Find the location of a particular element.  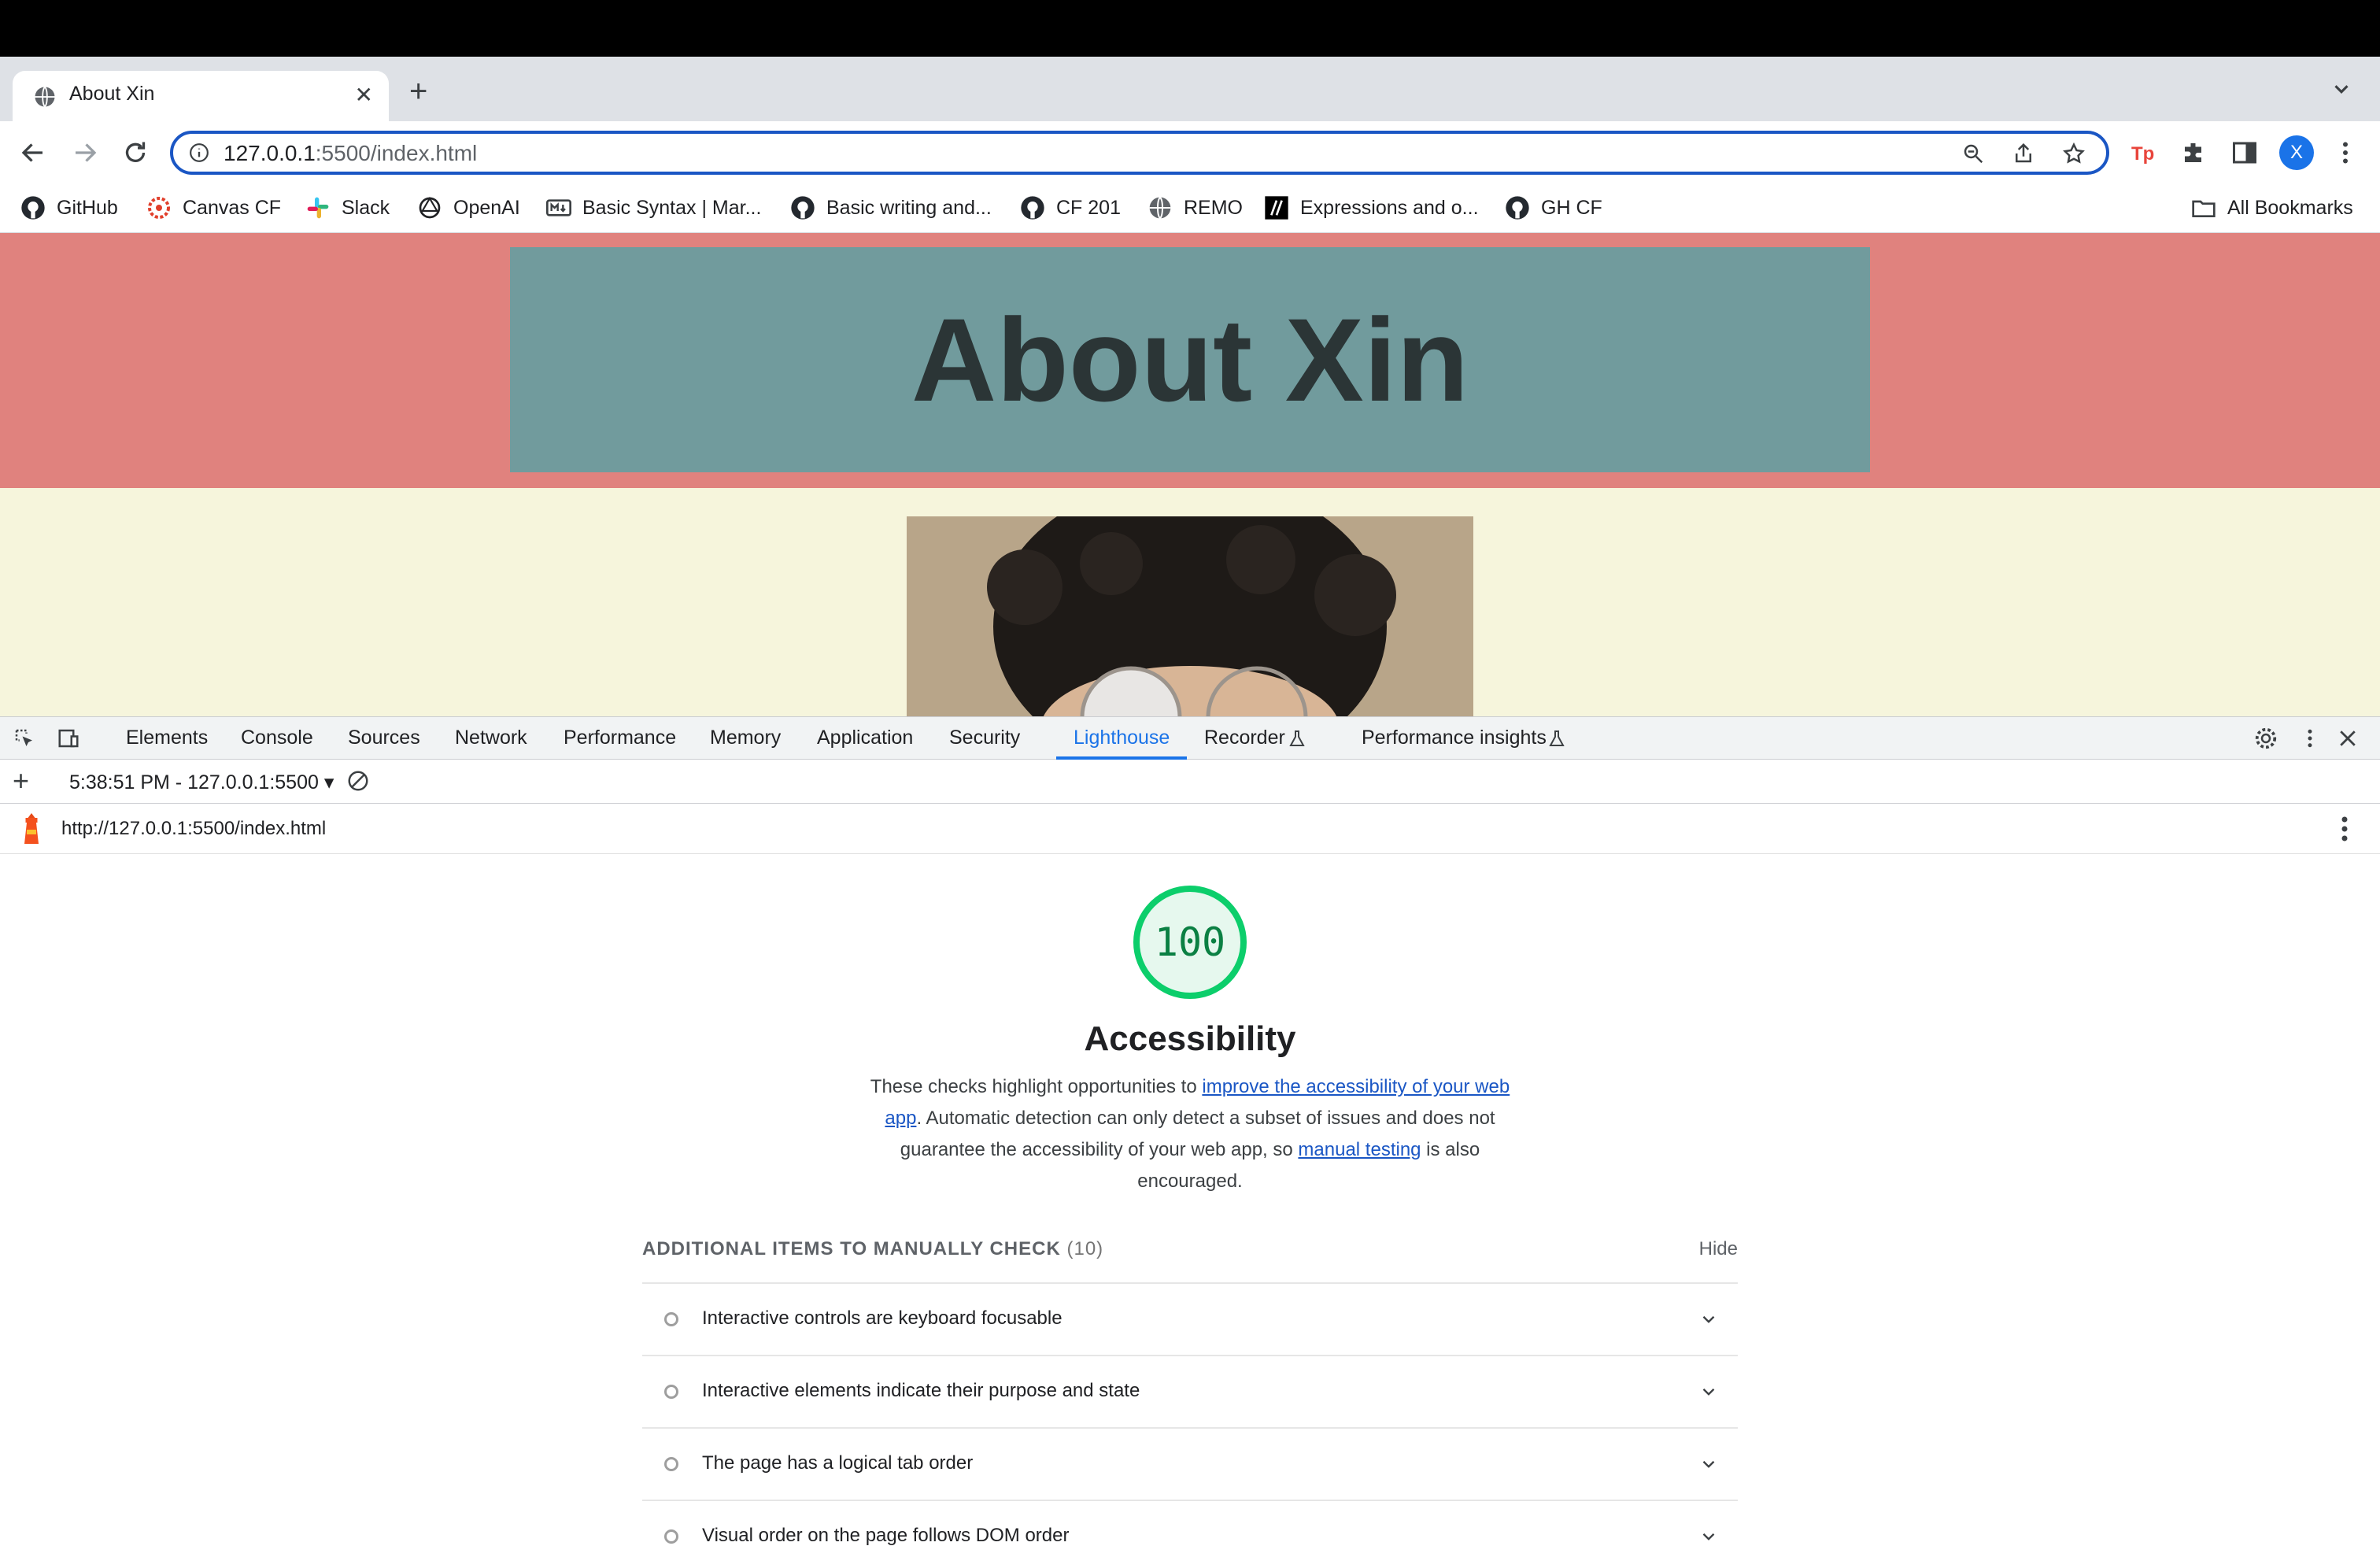

tab-performance: Performance is located at coordinates (620, 738).